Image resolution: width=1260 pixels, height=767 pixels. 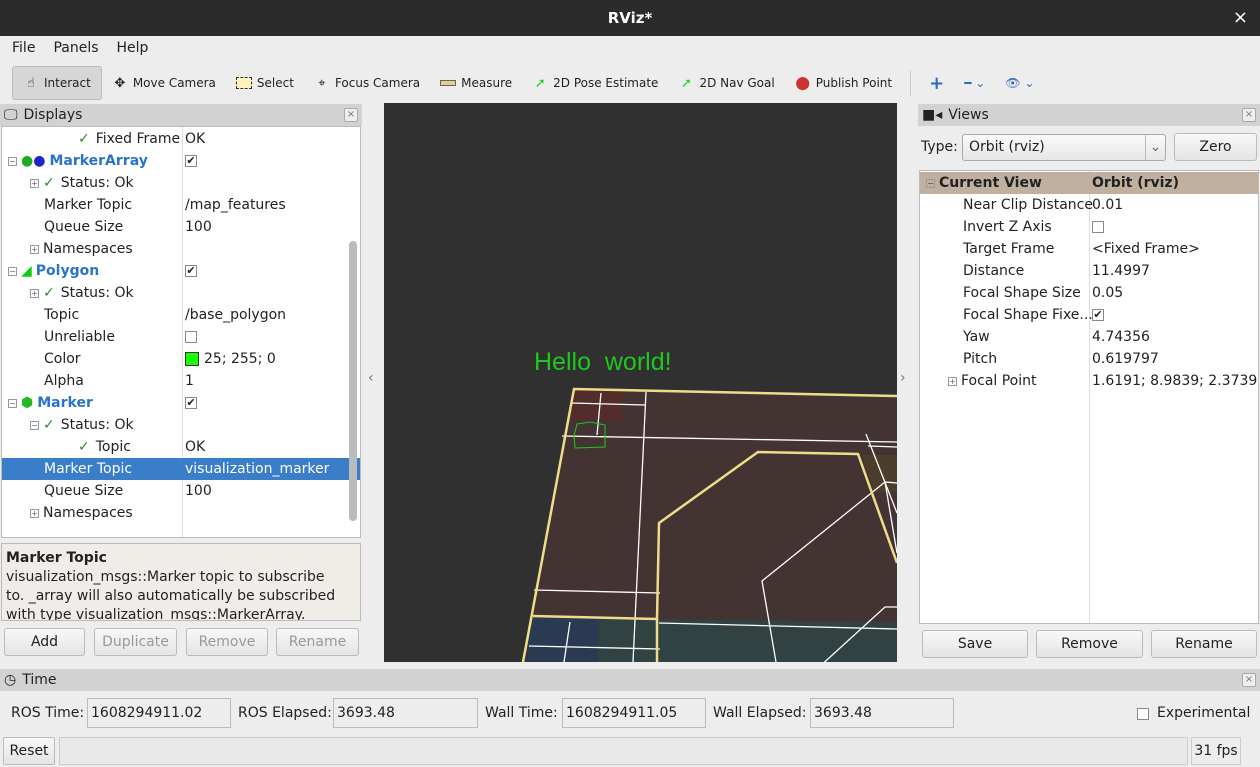 What do you see at coordinates (181, 425) in the screenshot?
I see `display-row: − ✓ Status: Ok` at bounding box center [181, 425].